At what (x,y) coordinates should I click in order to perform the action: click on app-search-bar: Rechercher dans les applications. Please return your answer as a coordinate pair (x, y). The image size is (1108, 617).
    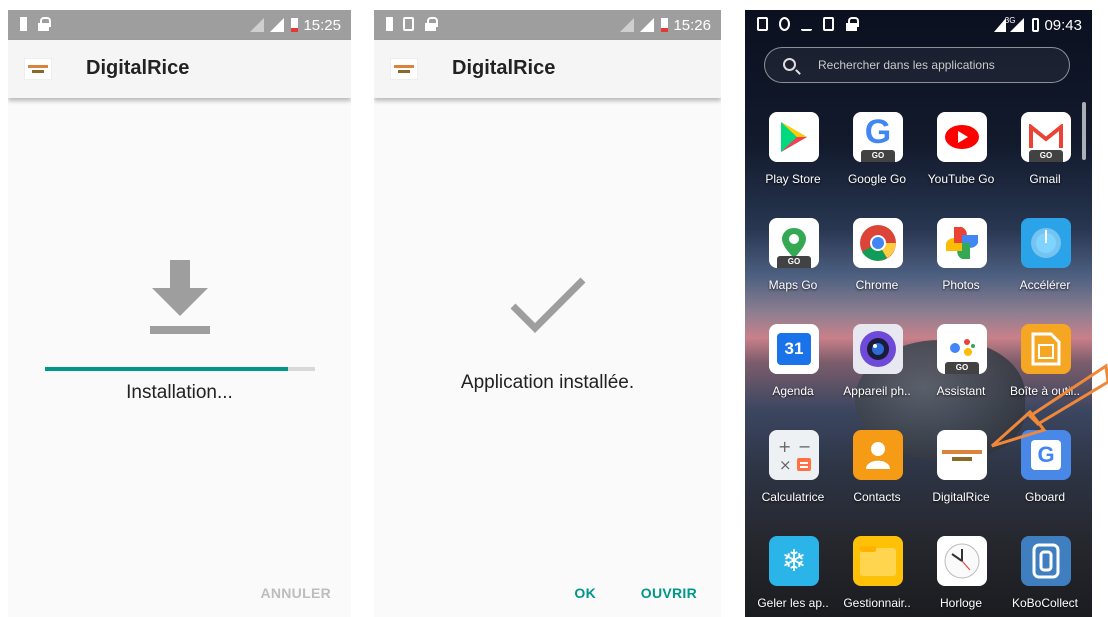
    Looking at the image, I should click on (917, 65).